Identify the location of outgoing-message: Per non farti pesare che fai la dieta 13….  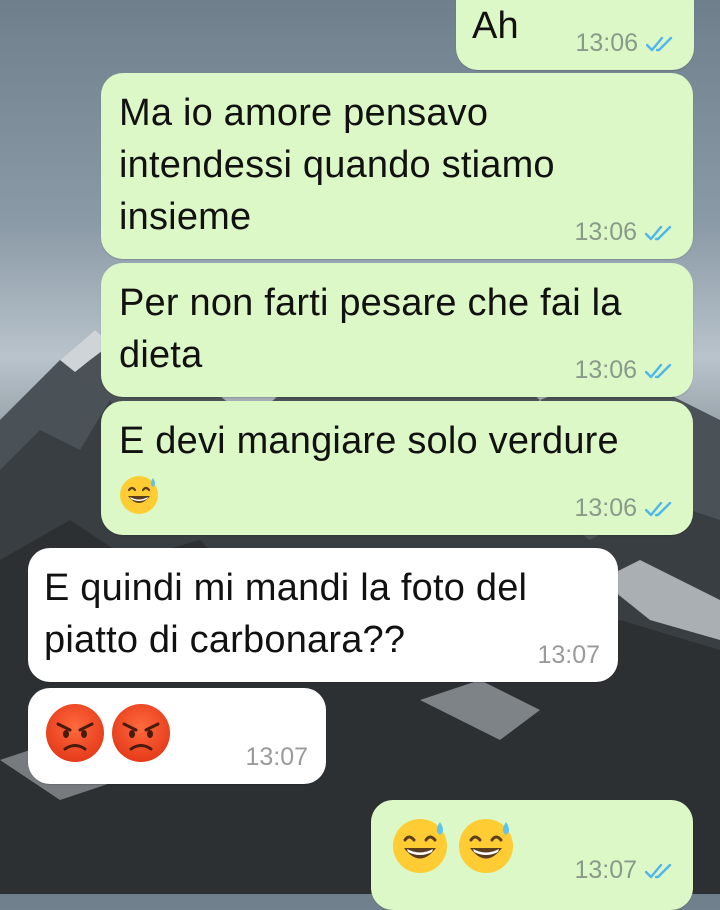
(397, 330).